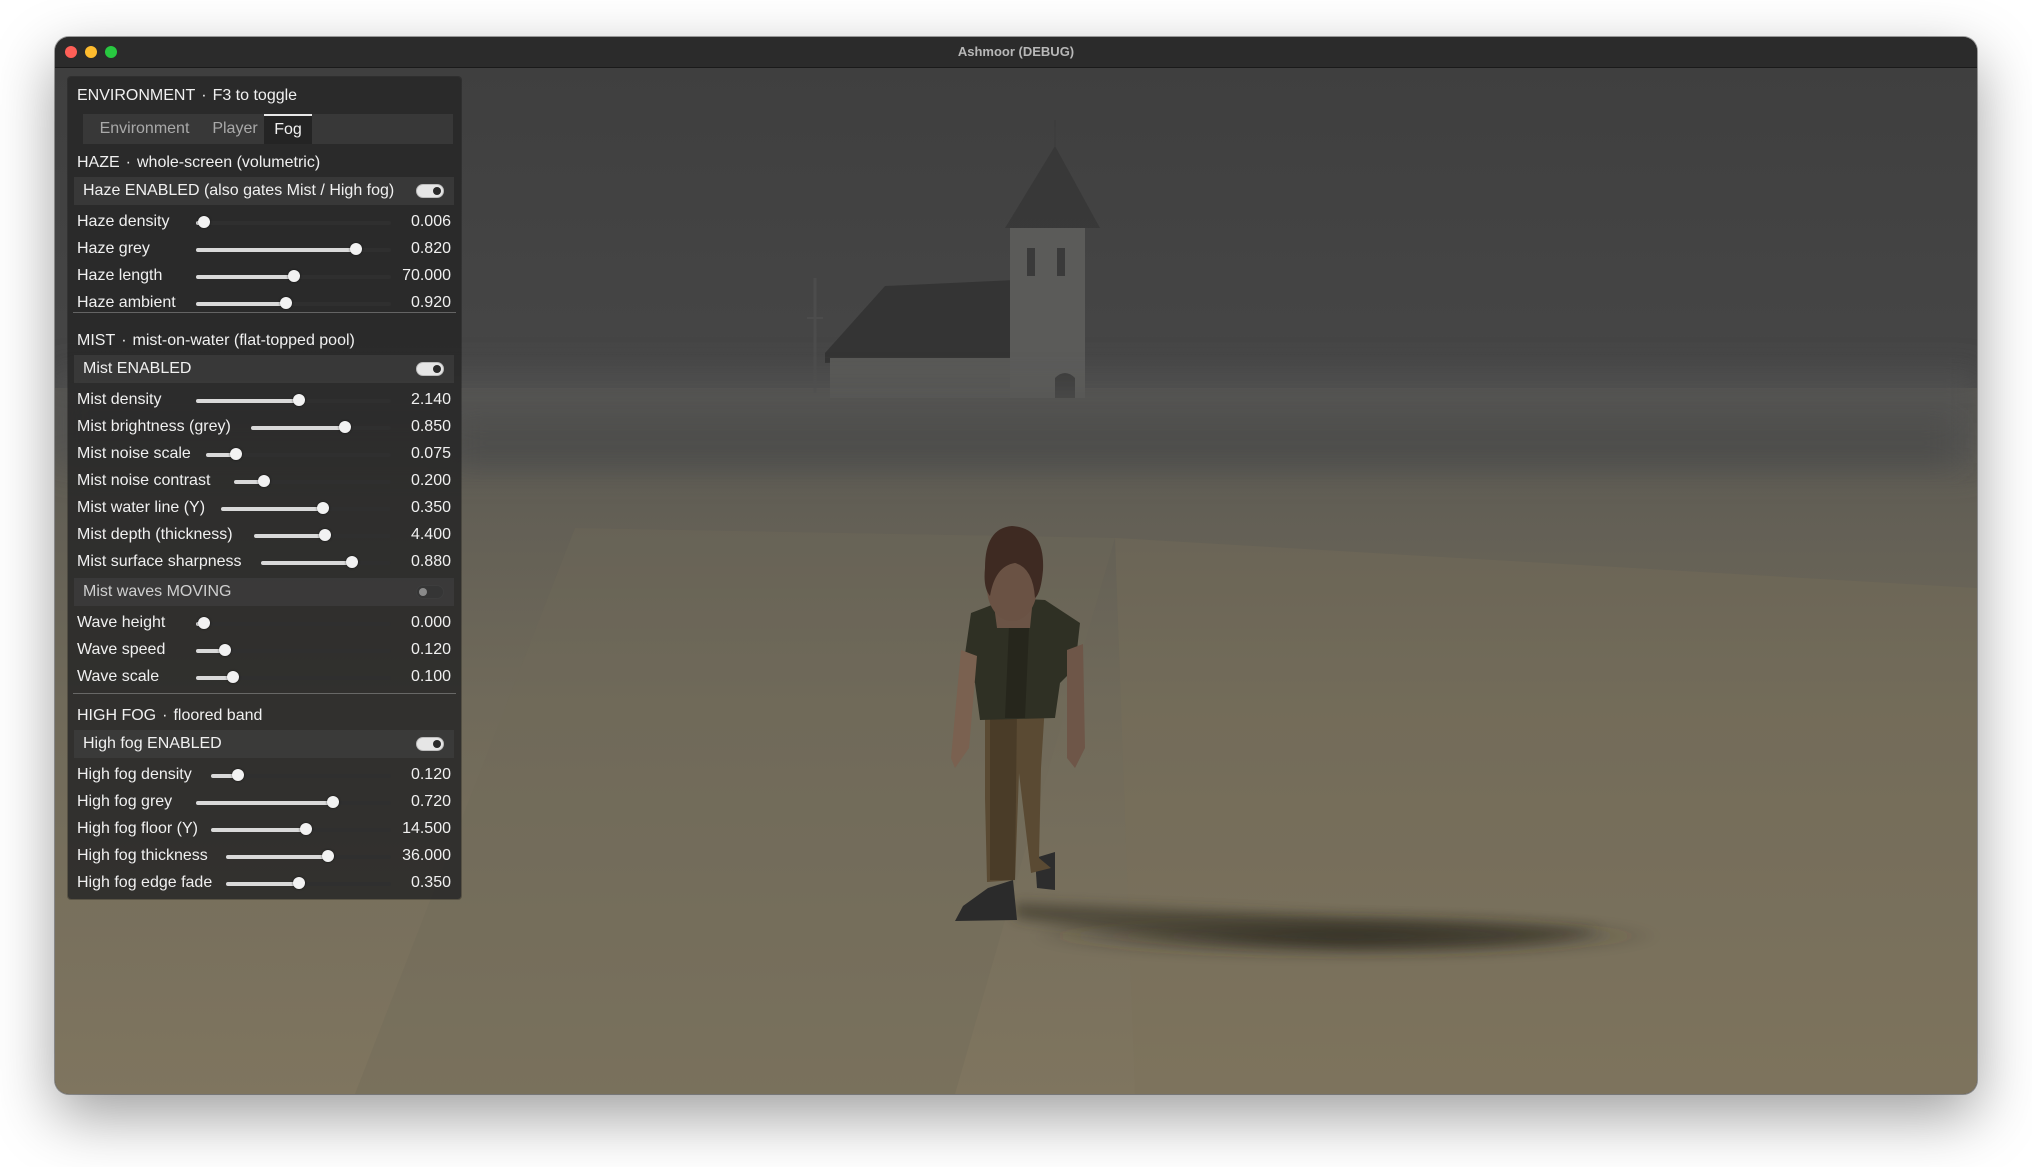 This screenshot has height=1167, width=2032. I want to click on high-fog-enabled-toggle, so click(430, 744).